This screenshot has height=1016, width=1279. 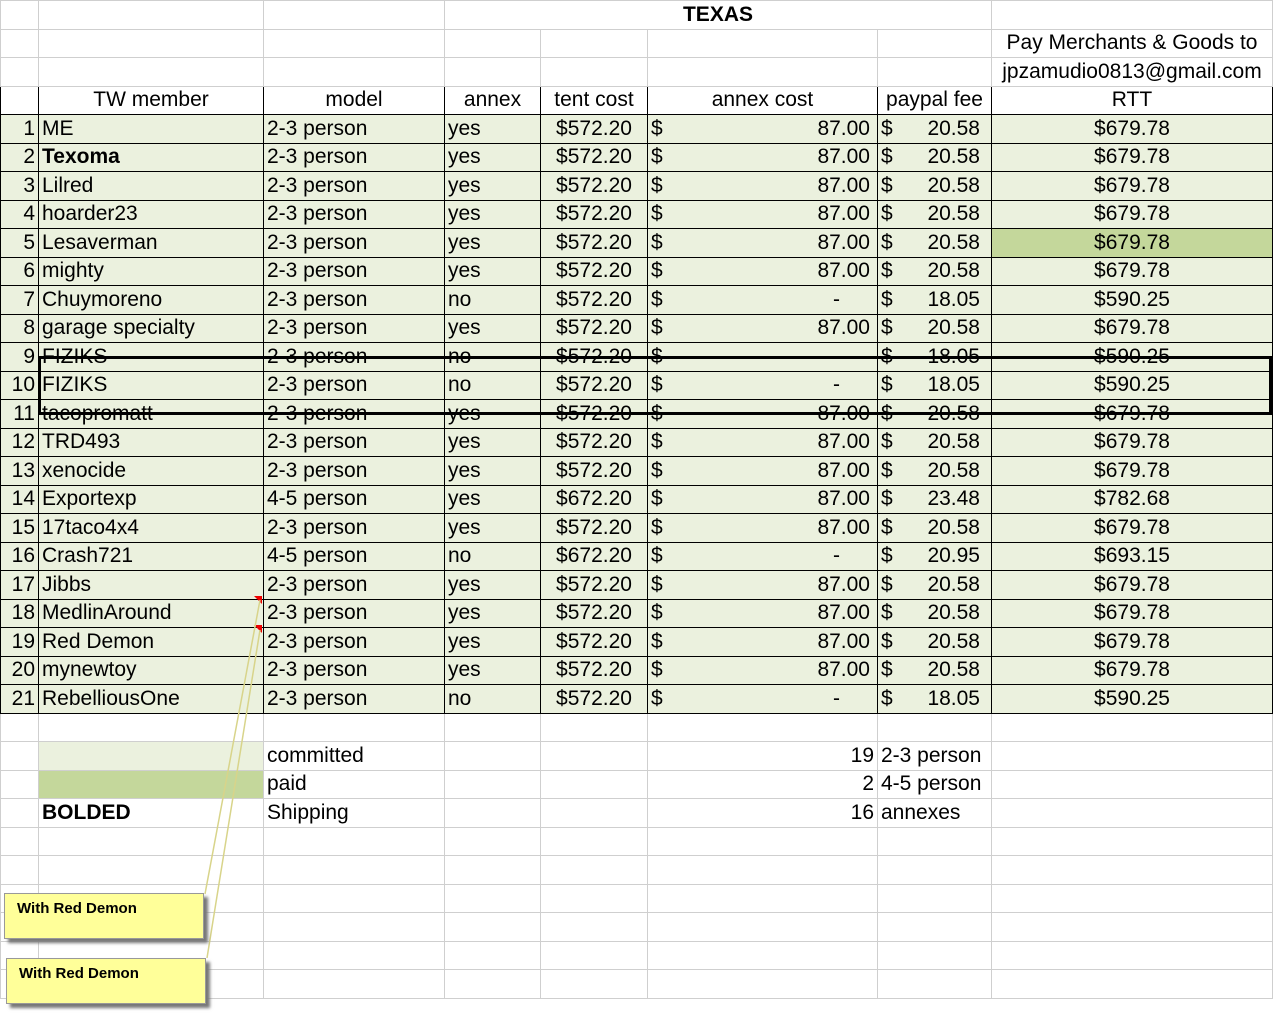 I want to click on member-cell: Red Demon, so click(x=151, y=642).